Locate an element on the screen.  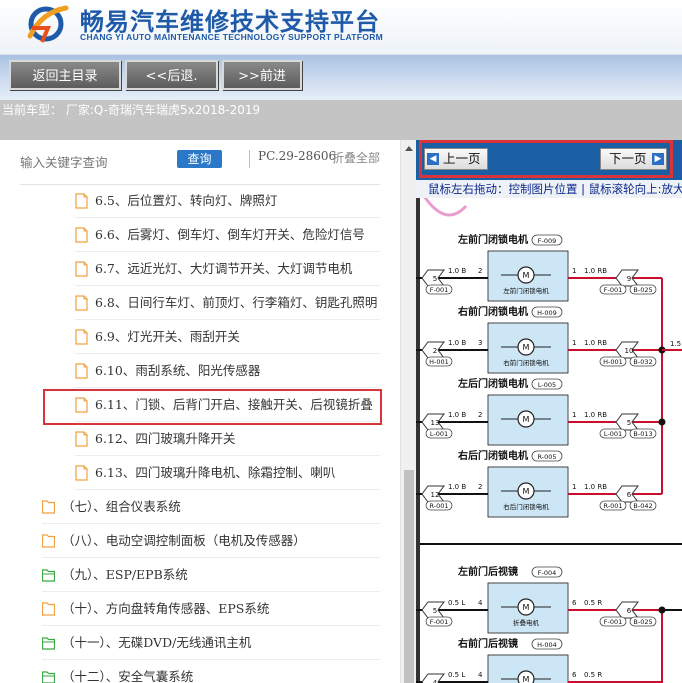
diagram-label: B-025 is located at coordinates (642, 622).